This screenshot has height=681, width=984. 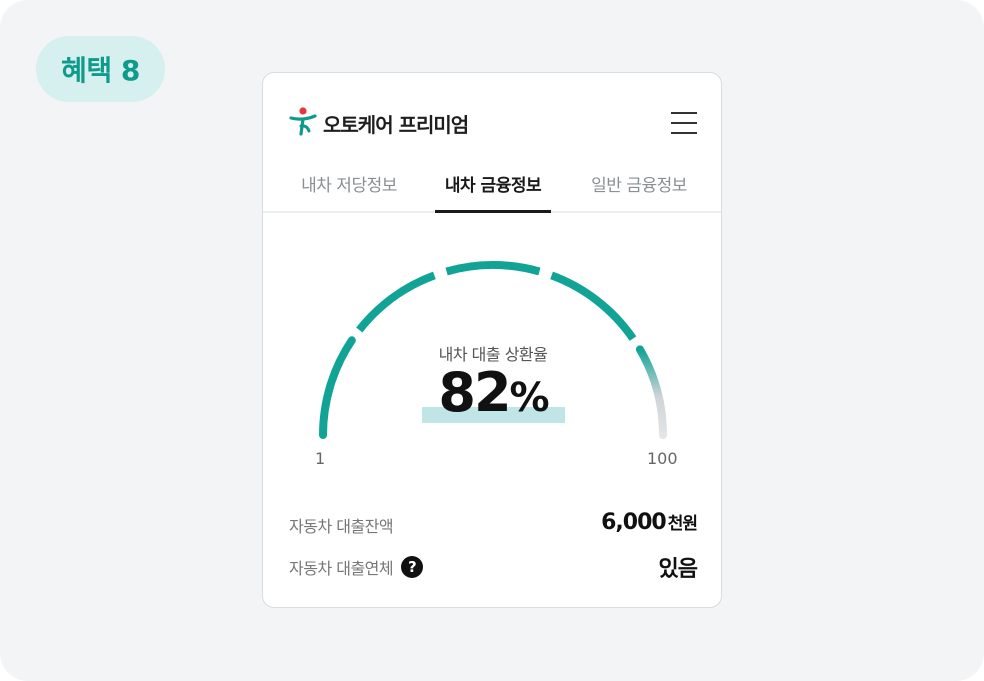 What do you see at coordinates (396, 125) in the screenshot?
I see `app-title: 오토케어 프리미엄` at bounding box center [396, 125].